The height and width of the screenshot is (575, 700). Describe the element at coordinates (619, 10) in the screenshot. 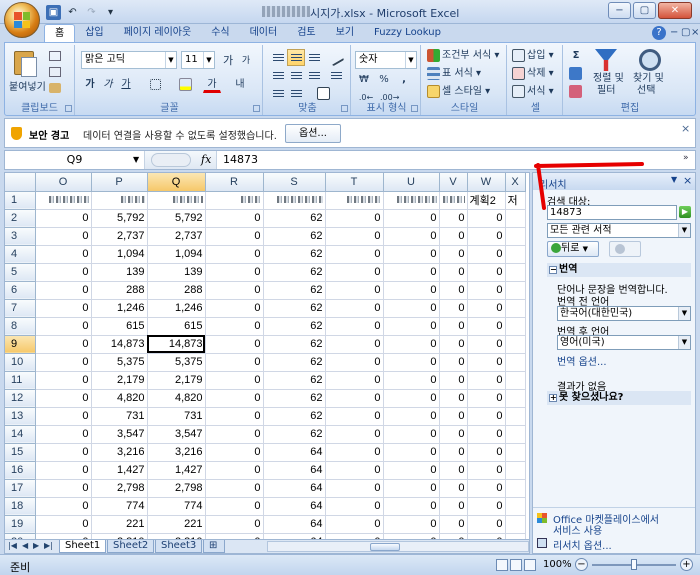

I see `minimize-button: −` at that location.